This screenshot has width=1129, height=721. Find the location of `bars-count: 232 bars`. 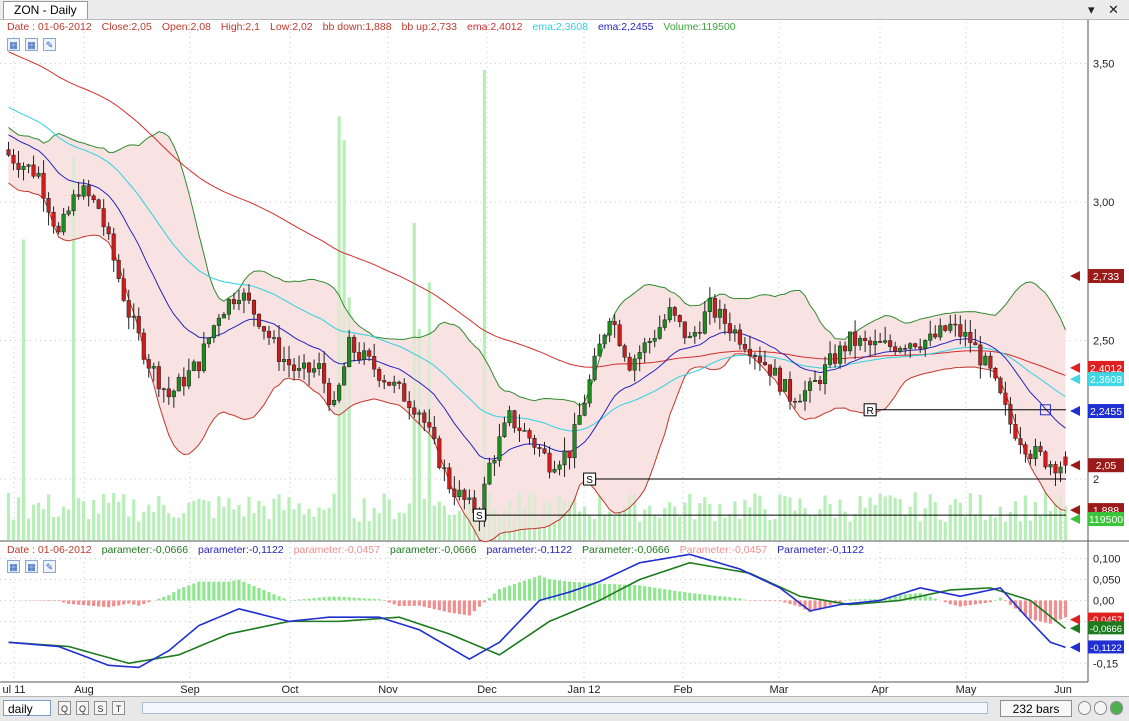

bars-count: 232 bars is located at coordinates (1036, 708).